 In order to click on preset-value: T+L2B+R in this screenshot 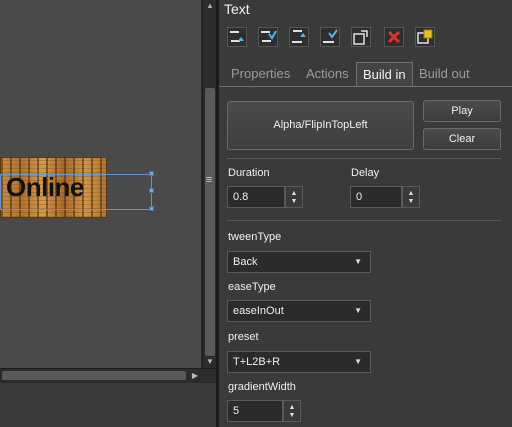, I will do `click(257, 362)`.